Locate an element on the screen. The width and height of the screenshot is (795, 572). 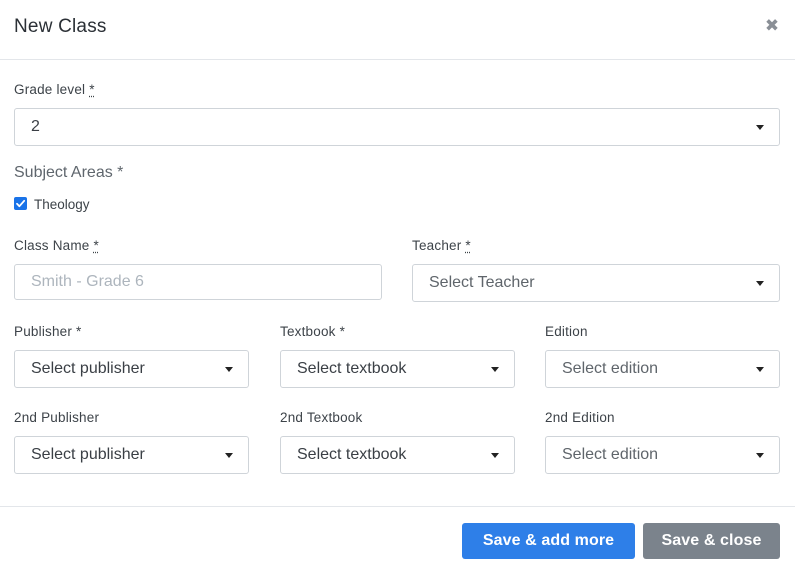
check-icon is located at coordinates (21, 203).